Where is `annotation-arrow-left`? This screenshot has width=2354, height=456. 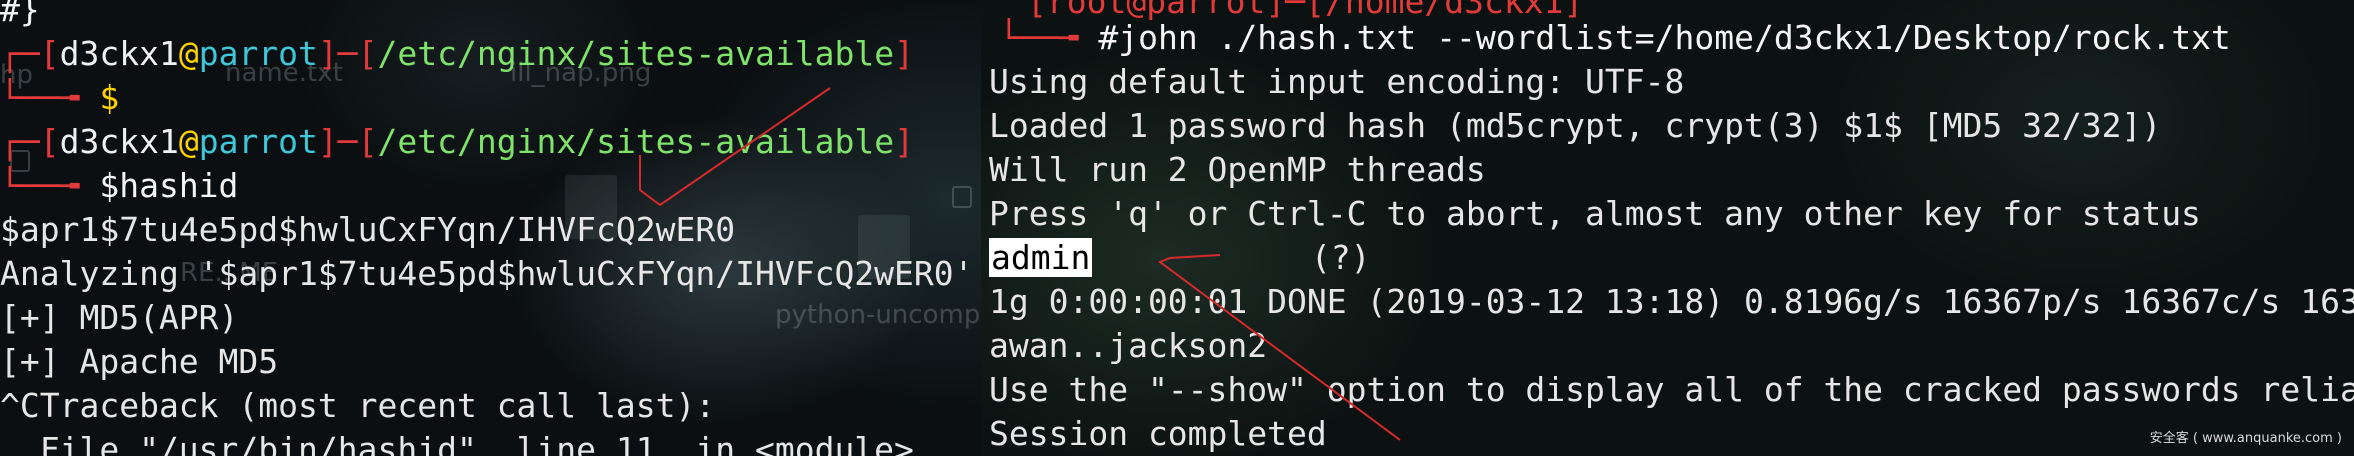
annotation-arrow-left is located at coordinates (735, 147).